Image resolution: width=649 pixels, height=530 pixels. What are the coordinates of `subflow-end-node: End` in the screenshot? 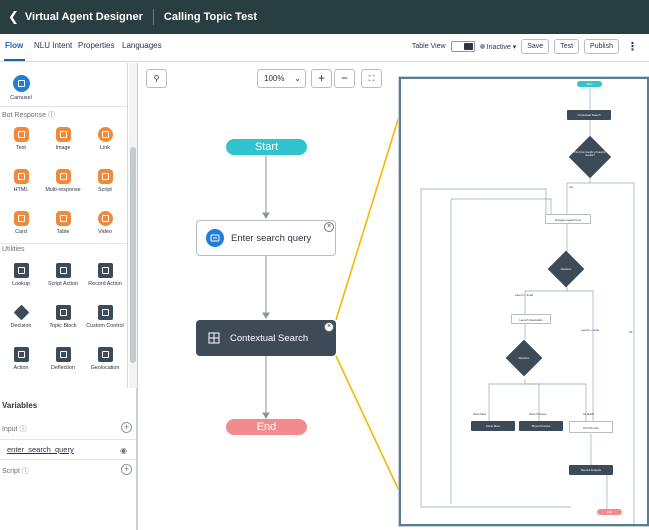 It's located at (609, 512).